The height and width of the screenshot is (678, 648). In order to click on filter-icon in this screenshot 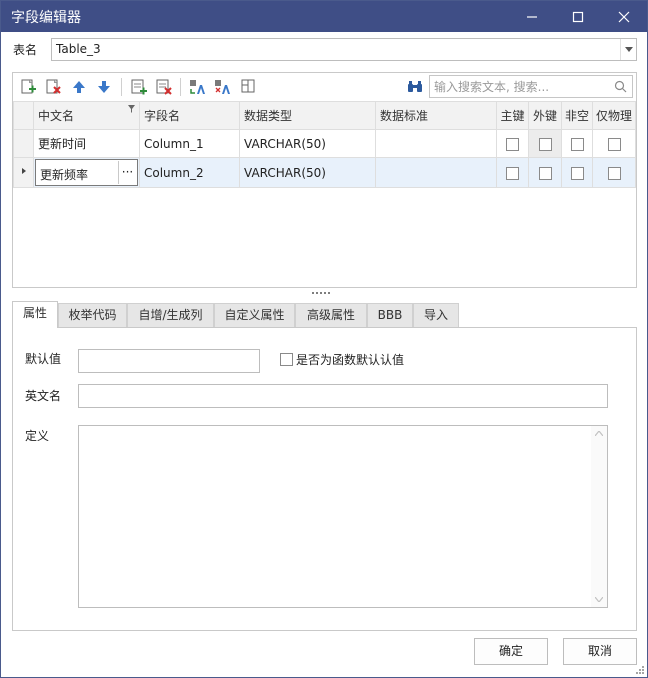, I will do `click(131, 109)`.